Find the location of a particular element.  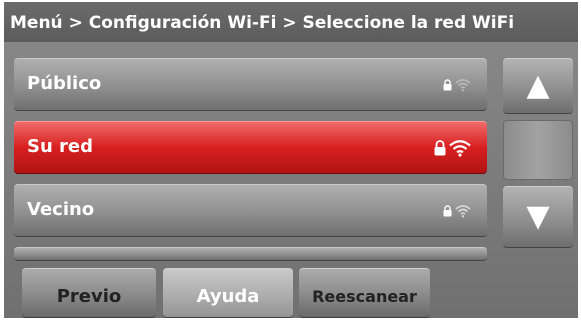

scroll-down-button: ▼ is located at coordinates (538, 217).